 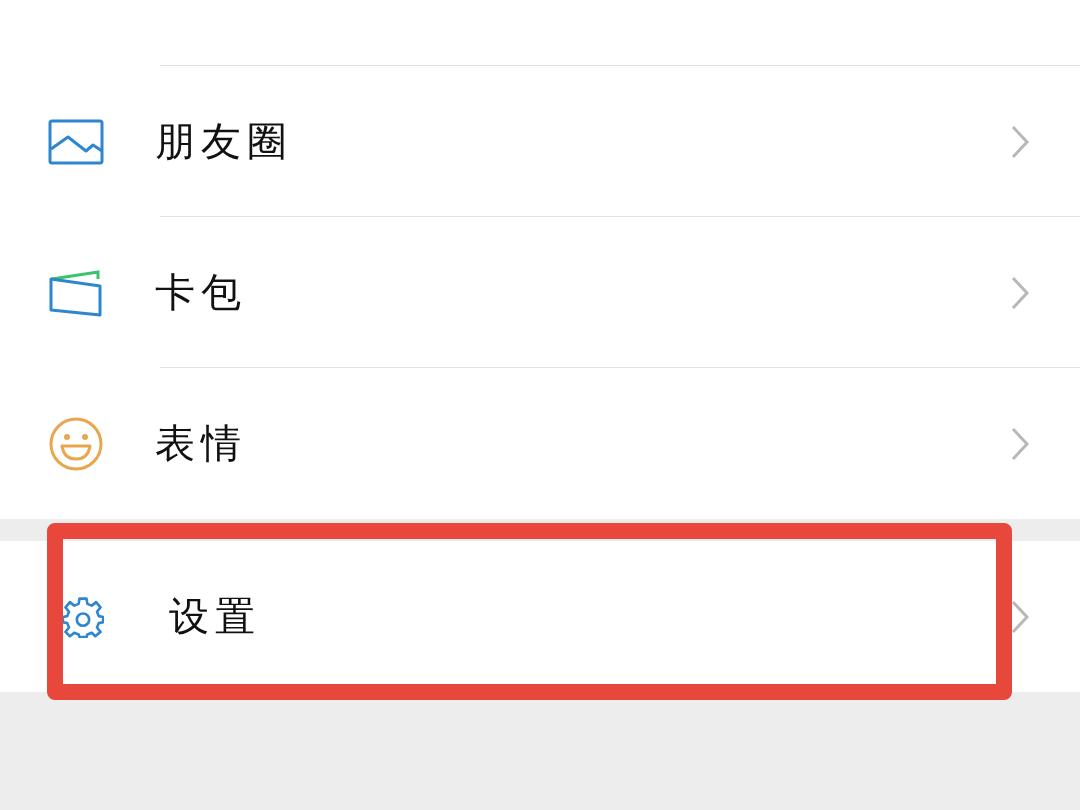 I want to click on menu-item-label: 卡包, so click(x=201, y=293).